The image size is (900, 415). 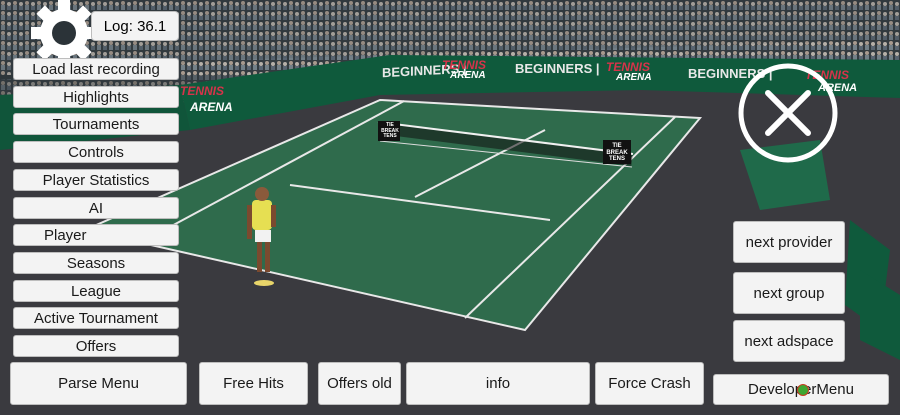 What do you see at coordinates (498, 383) in the screenshot?
I see `info-button: info` at bounding box center [498, 383].